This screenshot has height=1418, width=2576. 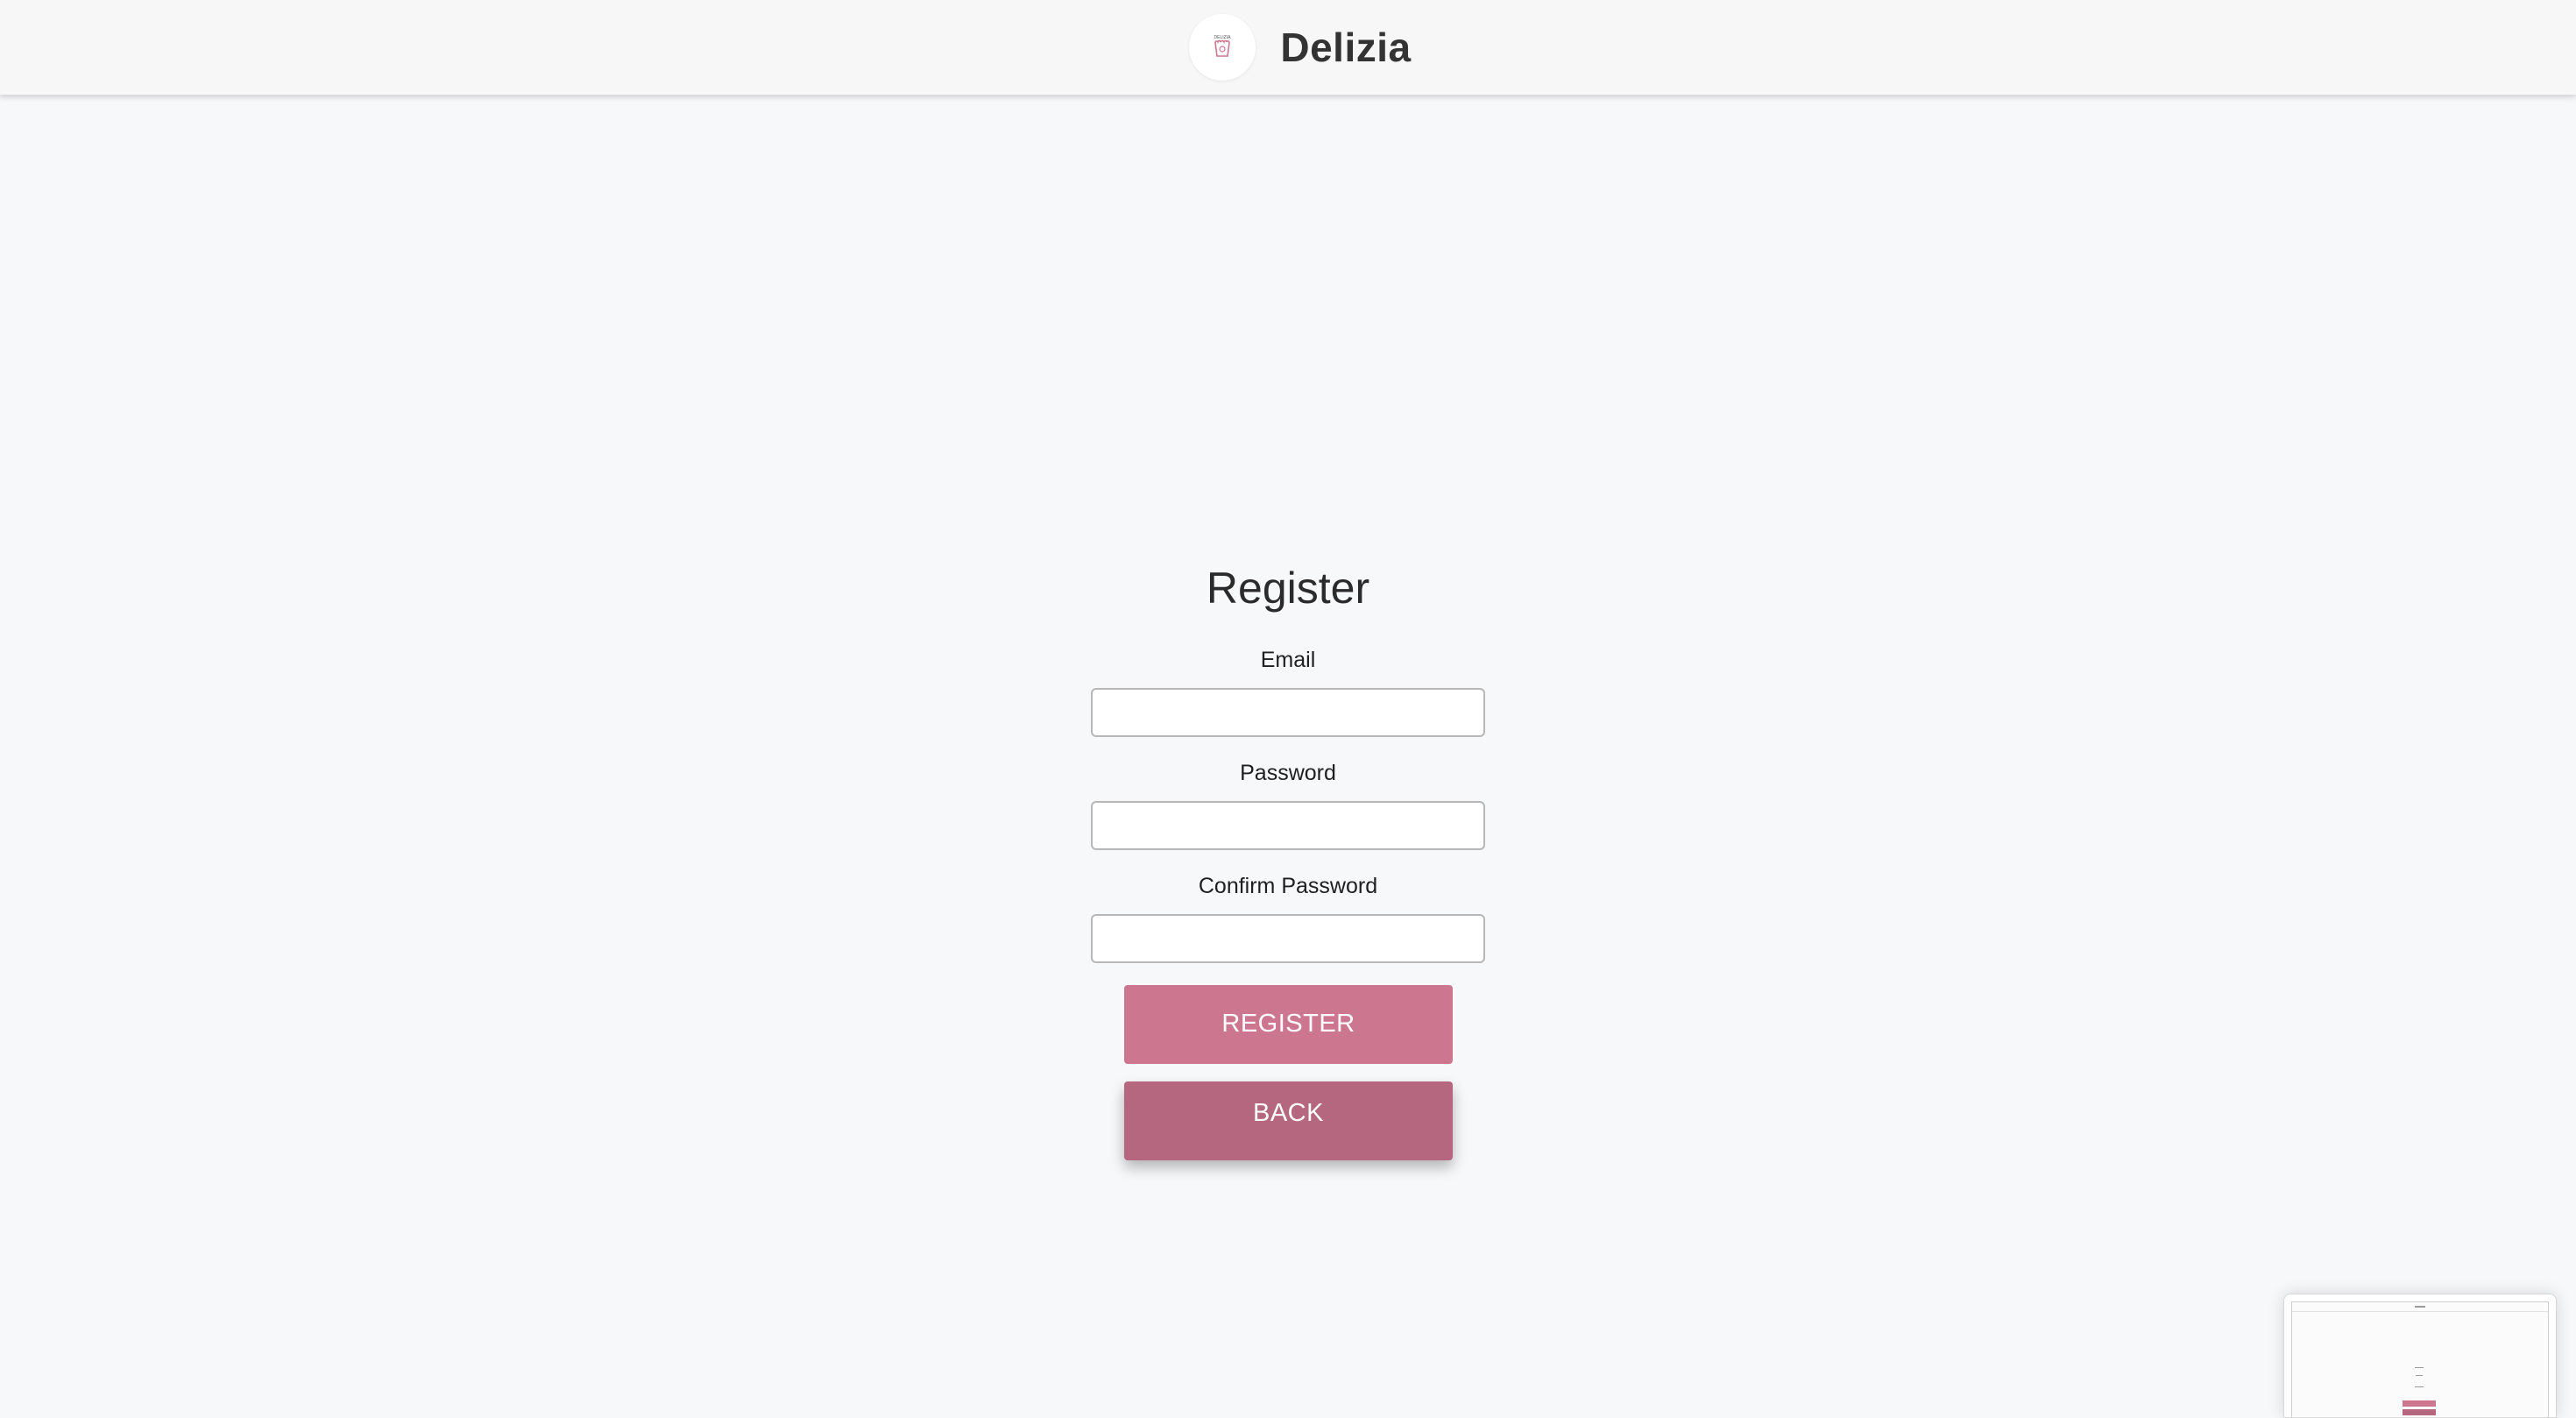 What do you see at coordinates (1288, 938) in the screenshot?
I see `confirm-password-input` at bounding box center [1288, 938].